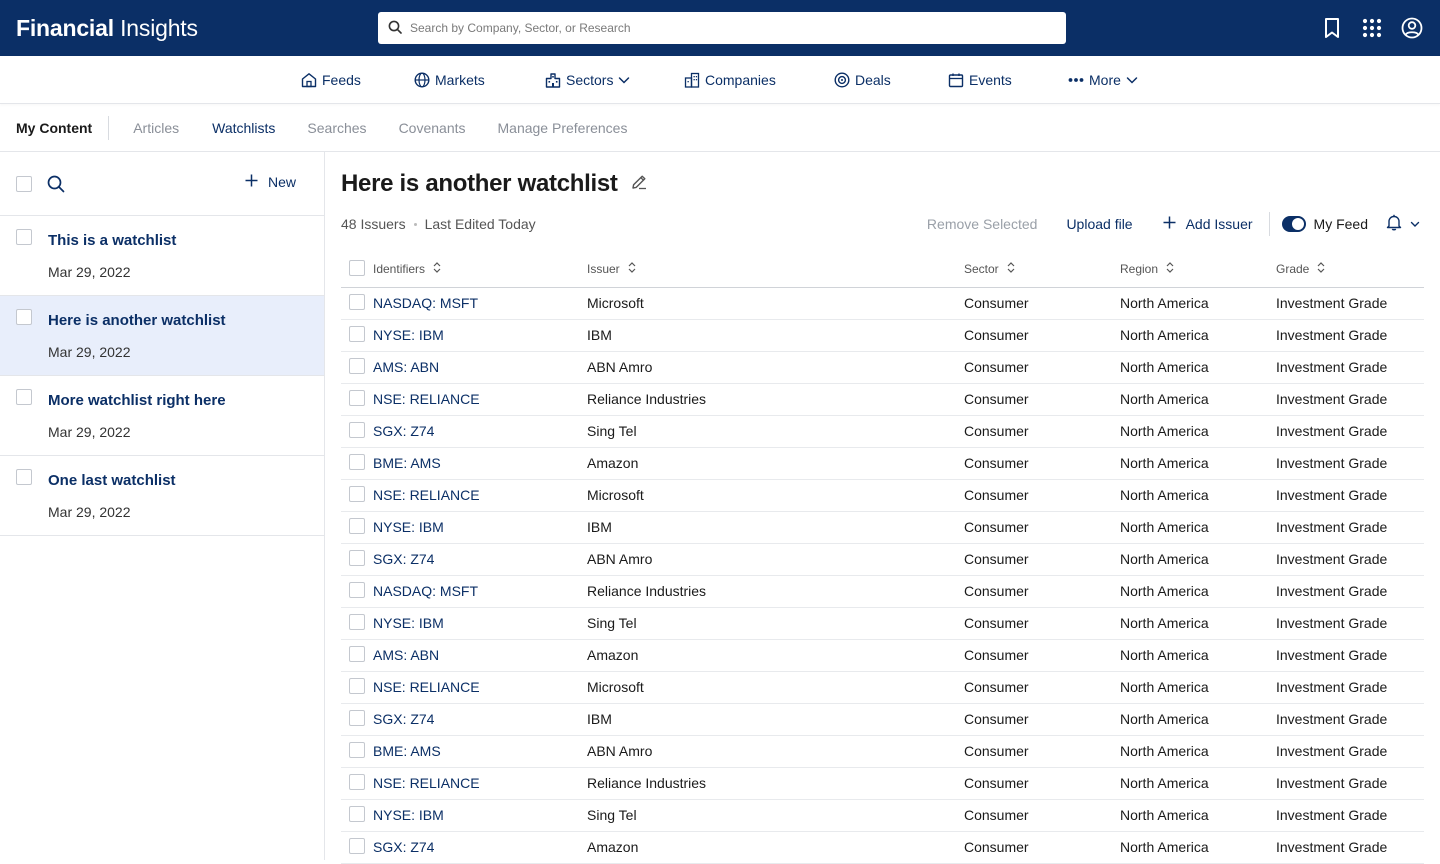 The width and height of the screenshot is (1440, 864). What do you see at coordinates (162, 256) in the screenshot?
I see `watchlist-item: This is a watchlist Mar 29, 2022` at bounding box center [162, 256].